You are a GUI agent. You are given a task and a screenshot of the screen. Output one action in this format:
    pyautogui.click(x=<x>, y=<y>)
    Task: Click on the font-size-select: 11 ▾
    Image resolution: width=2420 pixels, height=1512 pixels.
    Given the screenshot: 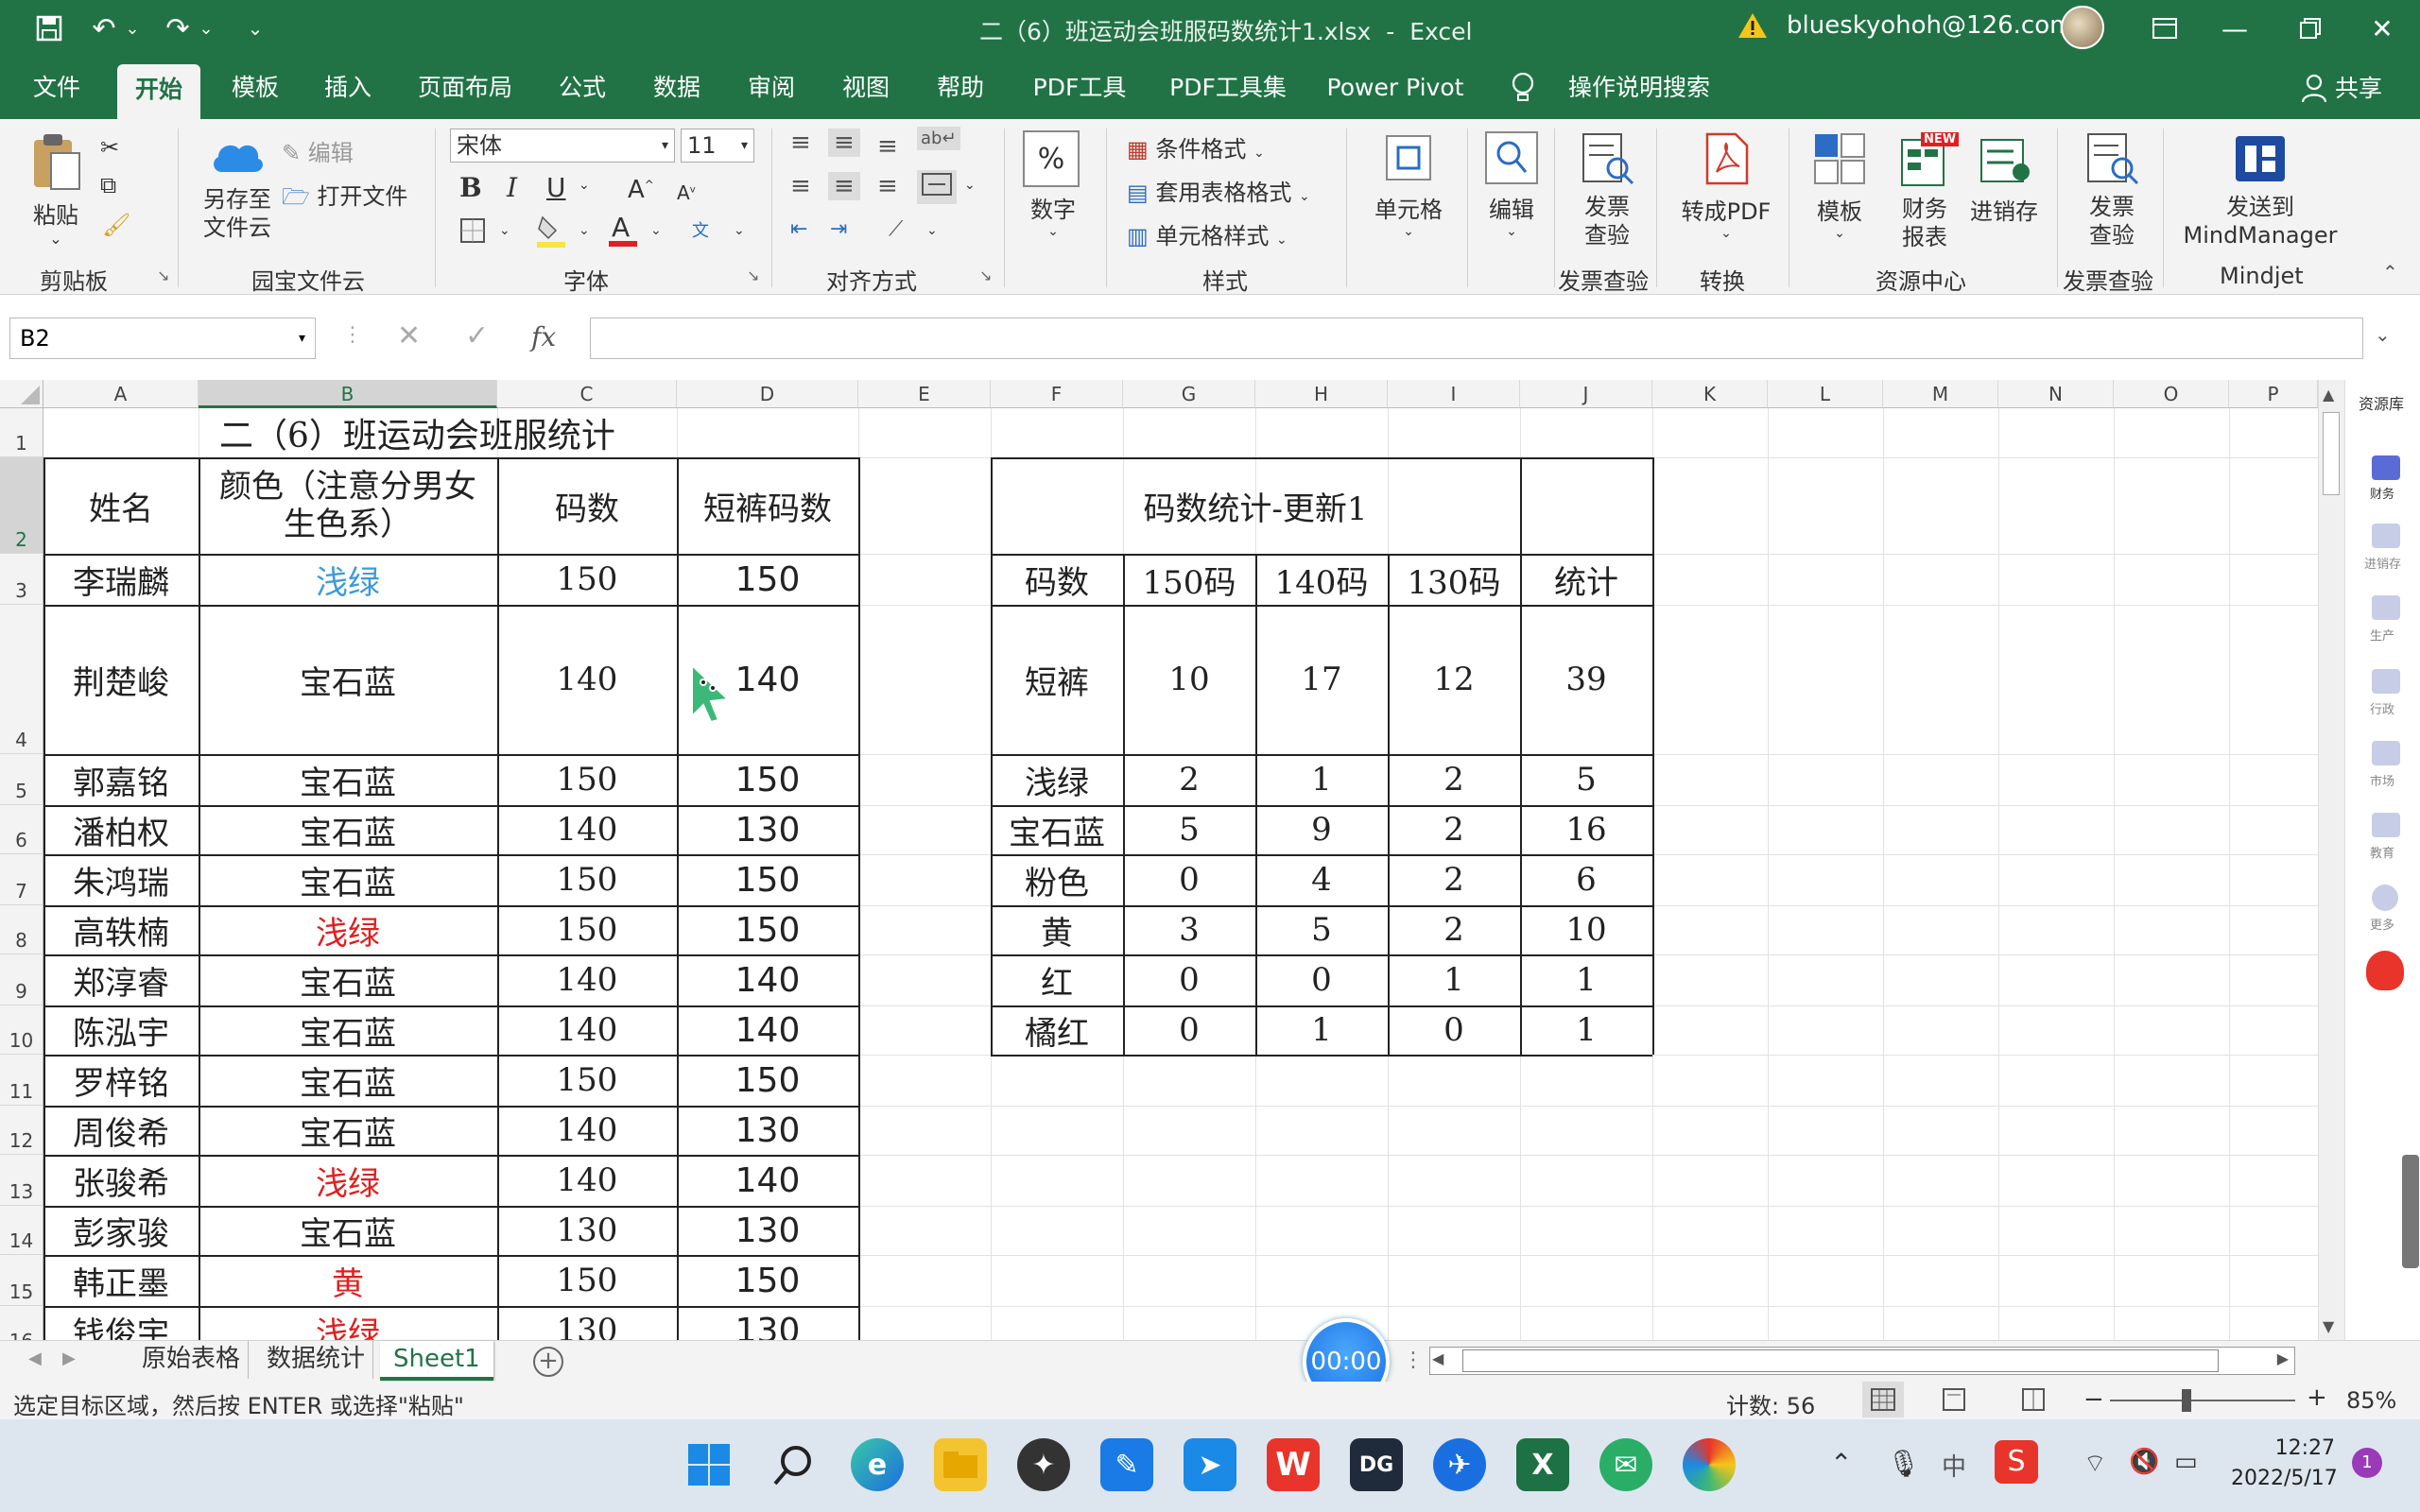 What is the action you would take?
    pyautogui.click(x=717, y=146)
    